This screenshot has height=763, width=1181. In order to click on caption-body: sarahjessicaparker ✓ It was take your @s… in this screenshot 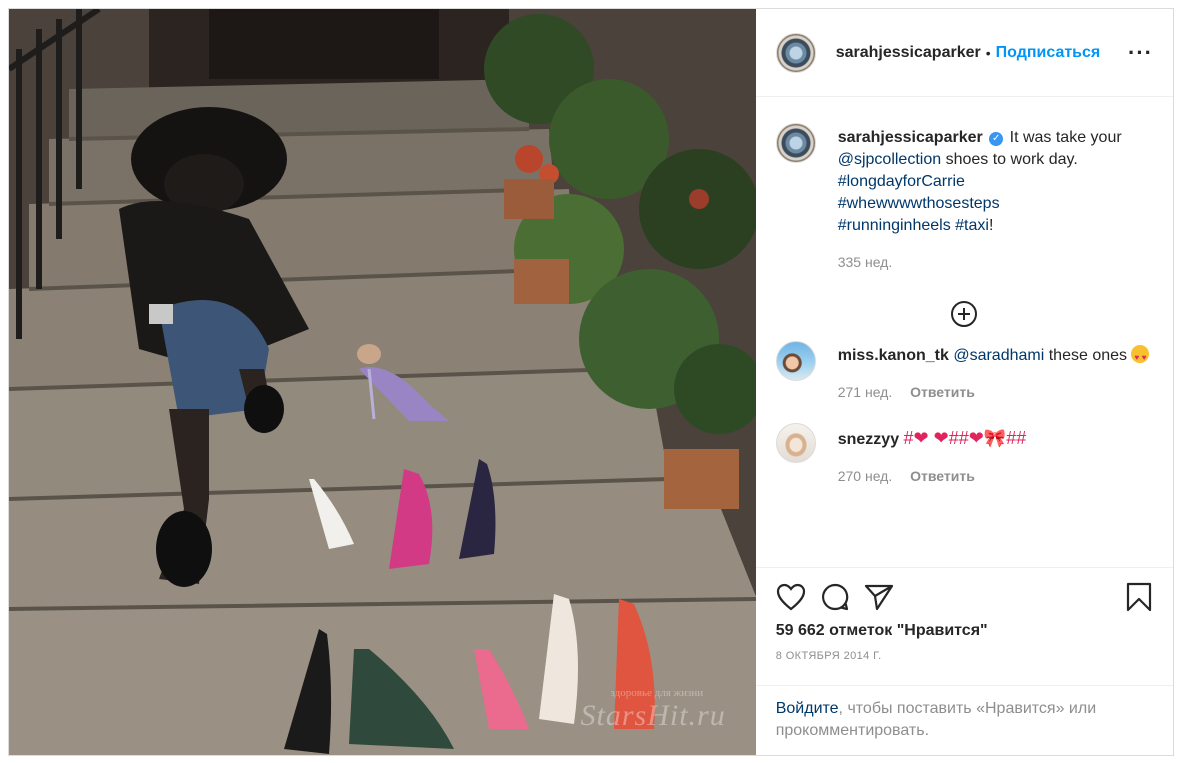, I will do `click(980, 200)`.